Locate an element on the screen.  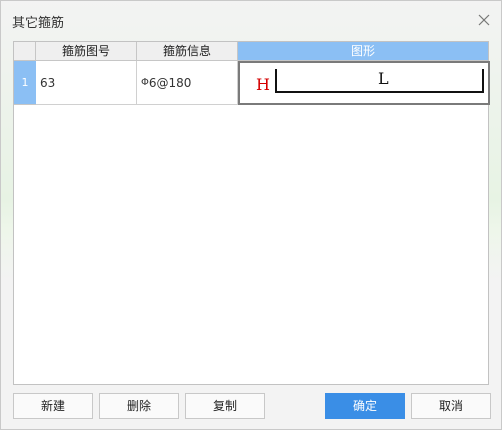
cell-stirrup-shape: H L is located at coordinates (364, 83).